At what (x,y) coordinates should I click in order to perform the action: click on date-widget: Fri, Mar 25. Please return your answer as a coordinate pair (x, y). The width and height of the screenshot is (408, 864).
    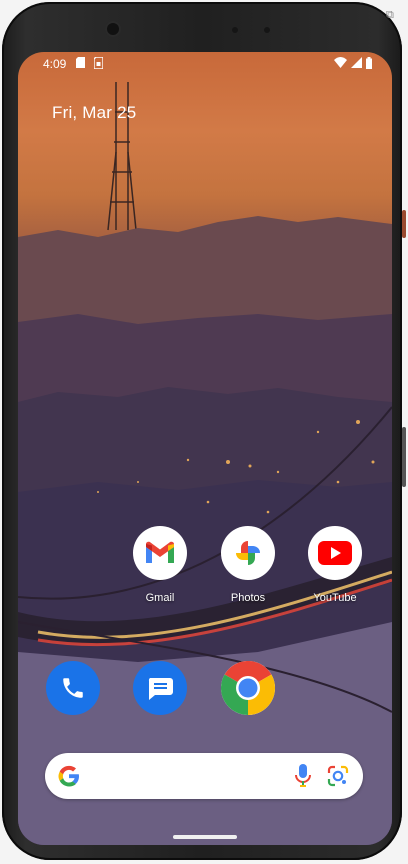
    Looking at the image, I should click on (94, 113).